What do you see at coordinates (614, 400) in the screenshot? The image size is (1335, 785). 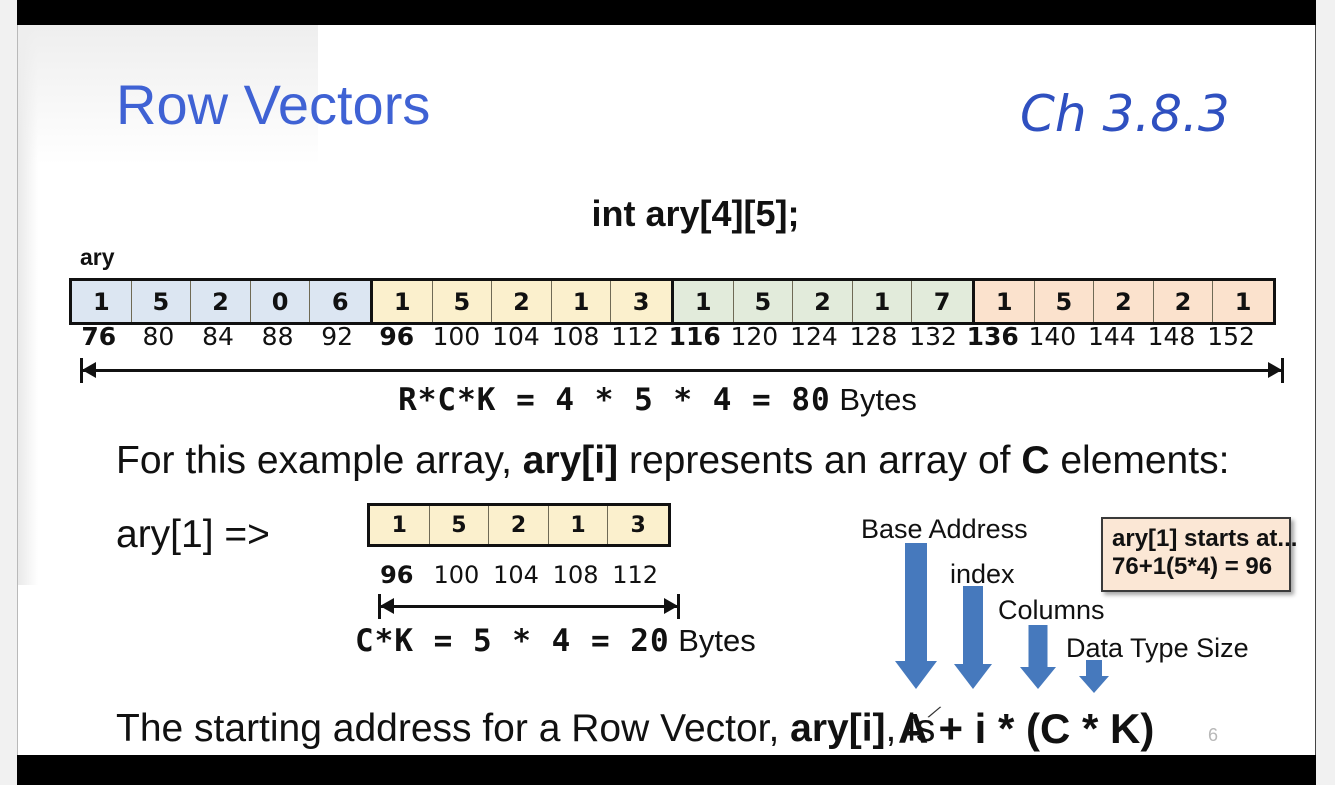 I see `main-size-formula-expr: R*C*K = 4 * 5 * 4 = 80` at bounding box center [614, 400].